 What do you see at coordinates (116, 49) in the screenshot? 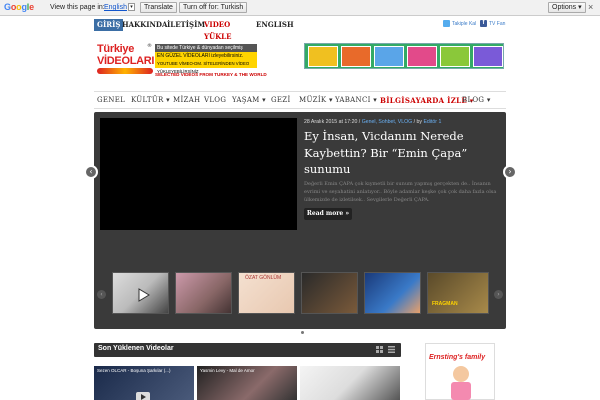
I see `logo-line1: Türkiye` at bounding box center [116, 49].